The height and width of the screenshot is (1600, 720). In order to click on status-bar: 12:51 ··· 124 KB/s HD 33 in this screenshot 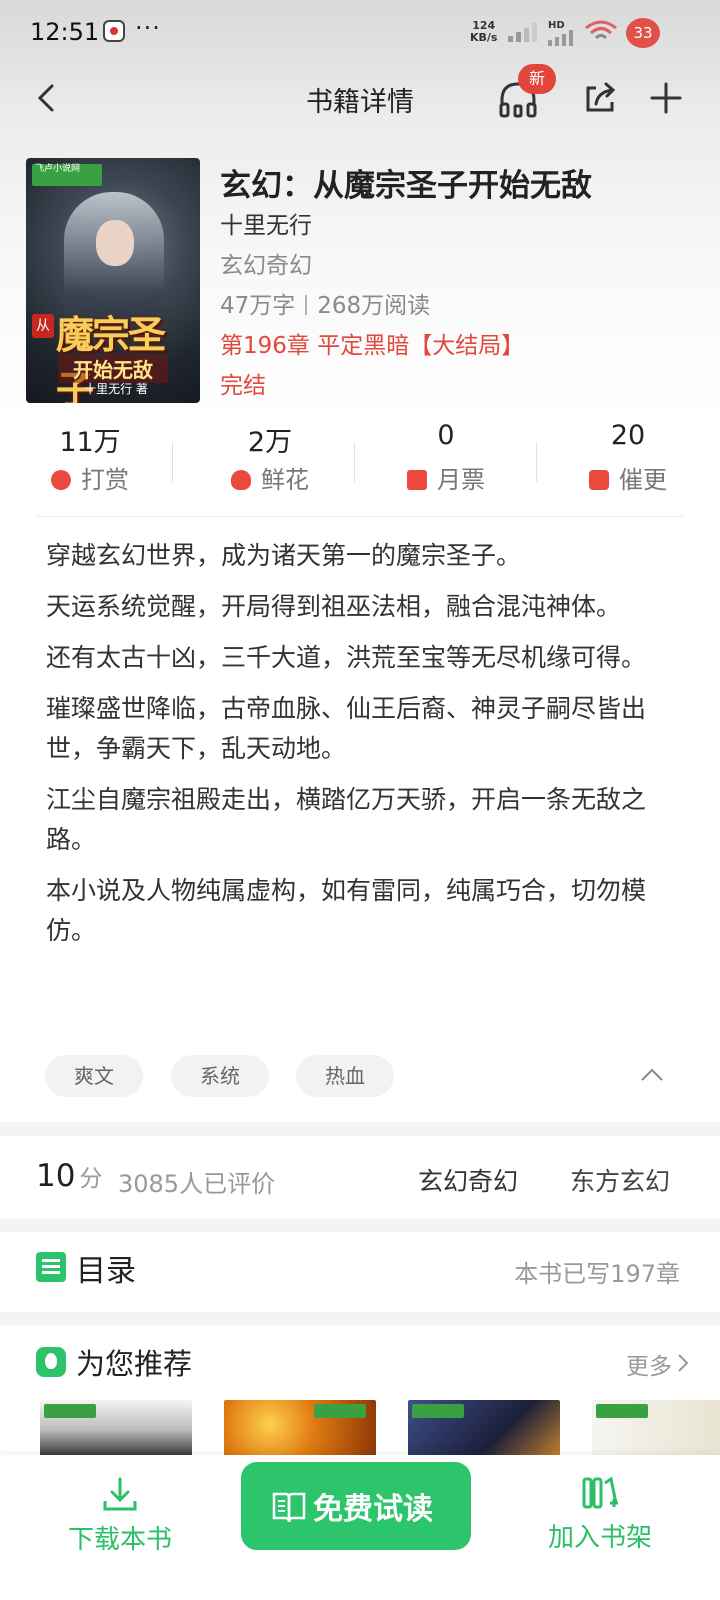, I will do `click(360, 34)`.